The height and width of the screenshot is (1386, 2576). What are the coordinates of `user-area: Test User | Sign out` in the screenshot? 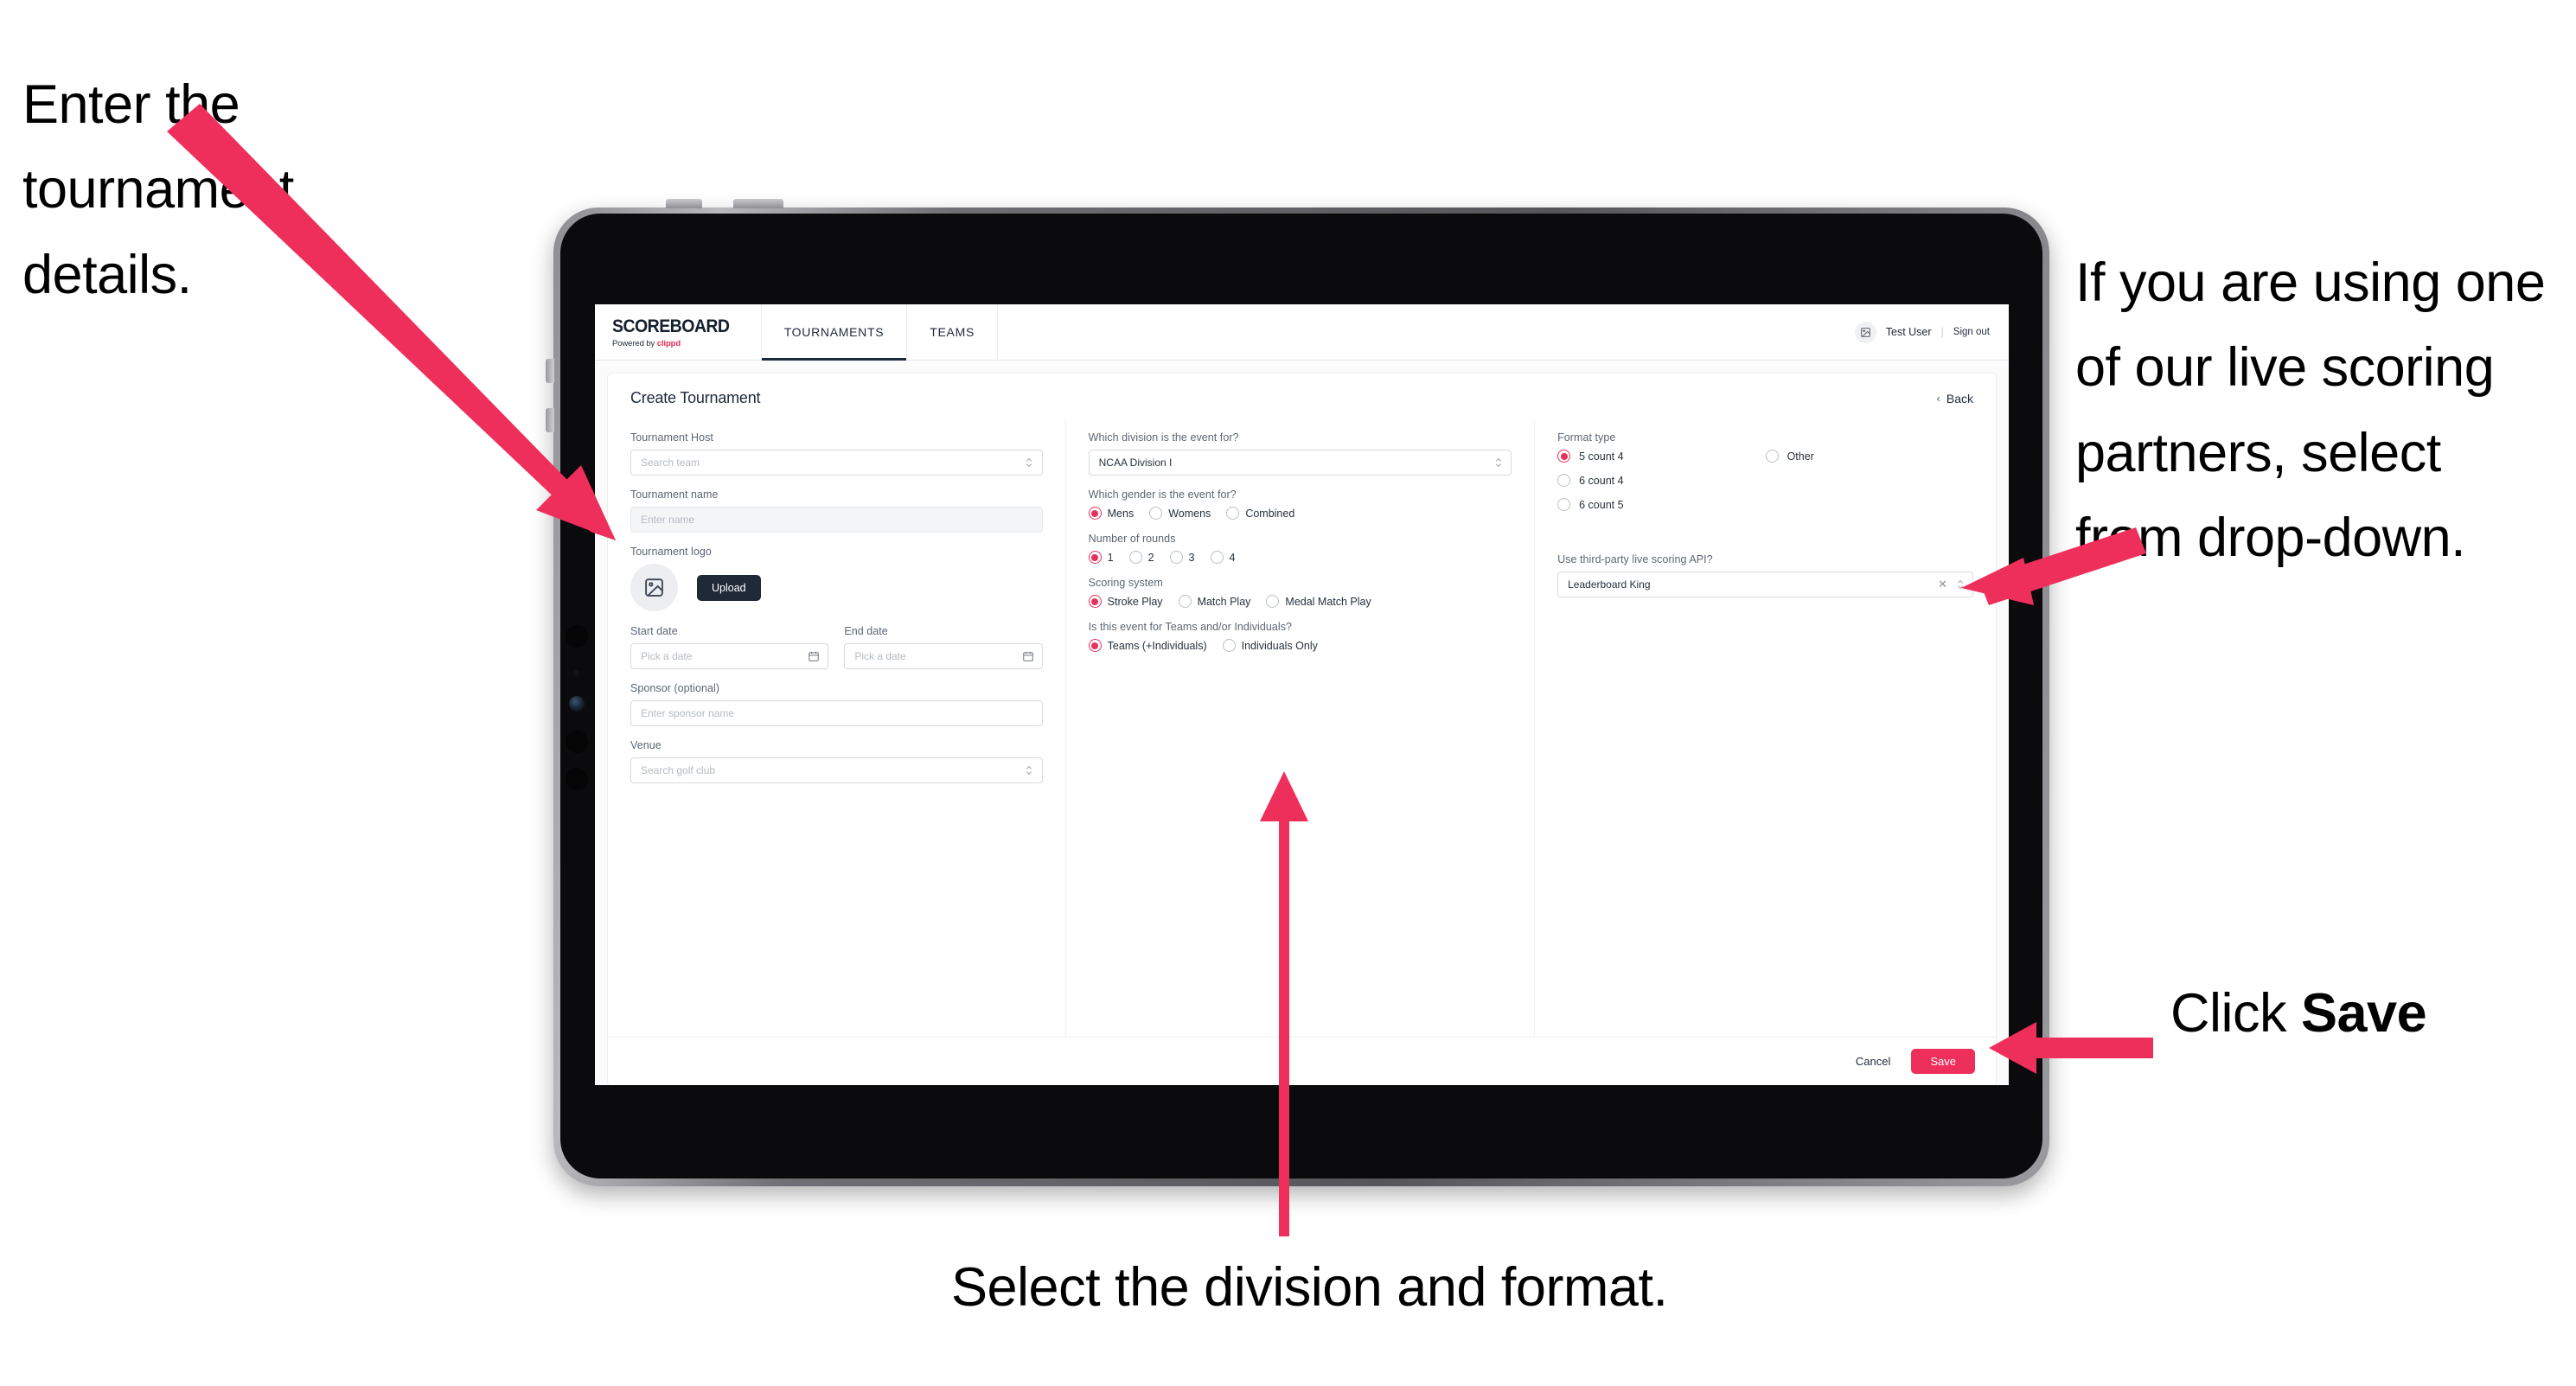 It's located at (1931, 332).